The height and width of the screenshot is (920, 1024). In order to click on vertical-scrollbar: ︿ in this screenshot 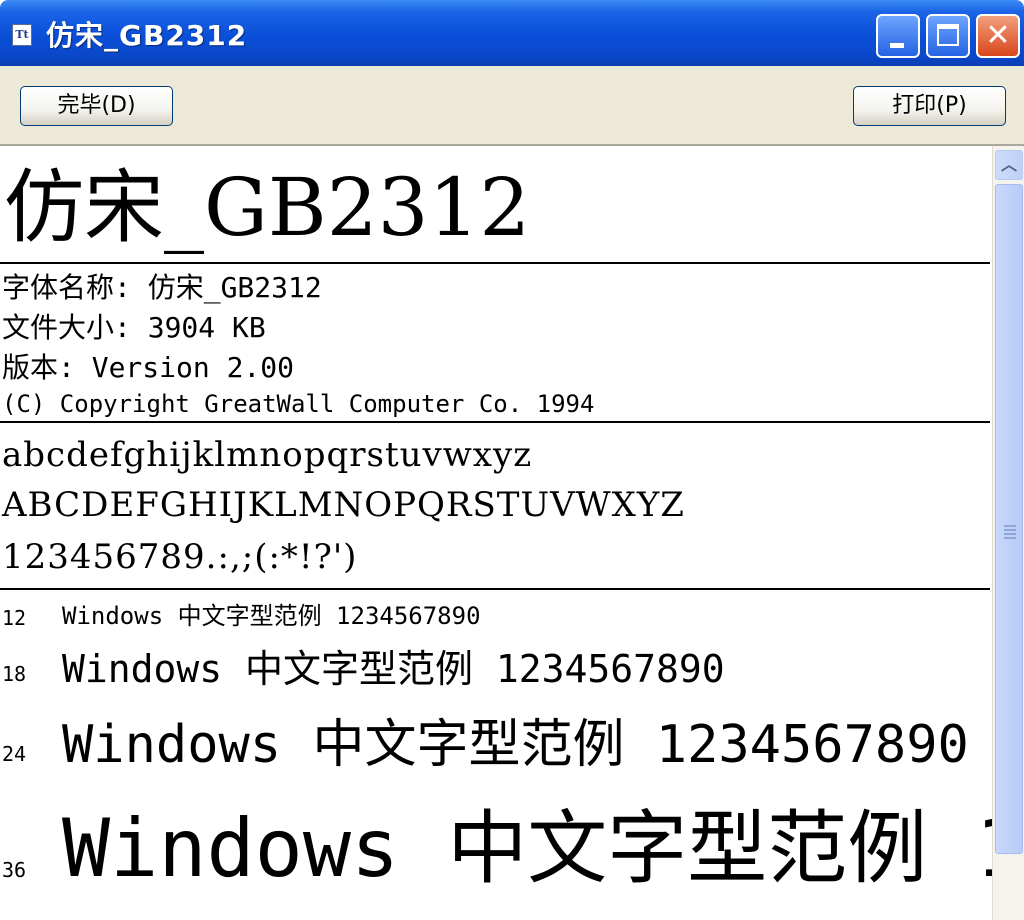, I will do `click(1008, 533)`.